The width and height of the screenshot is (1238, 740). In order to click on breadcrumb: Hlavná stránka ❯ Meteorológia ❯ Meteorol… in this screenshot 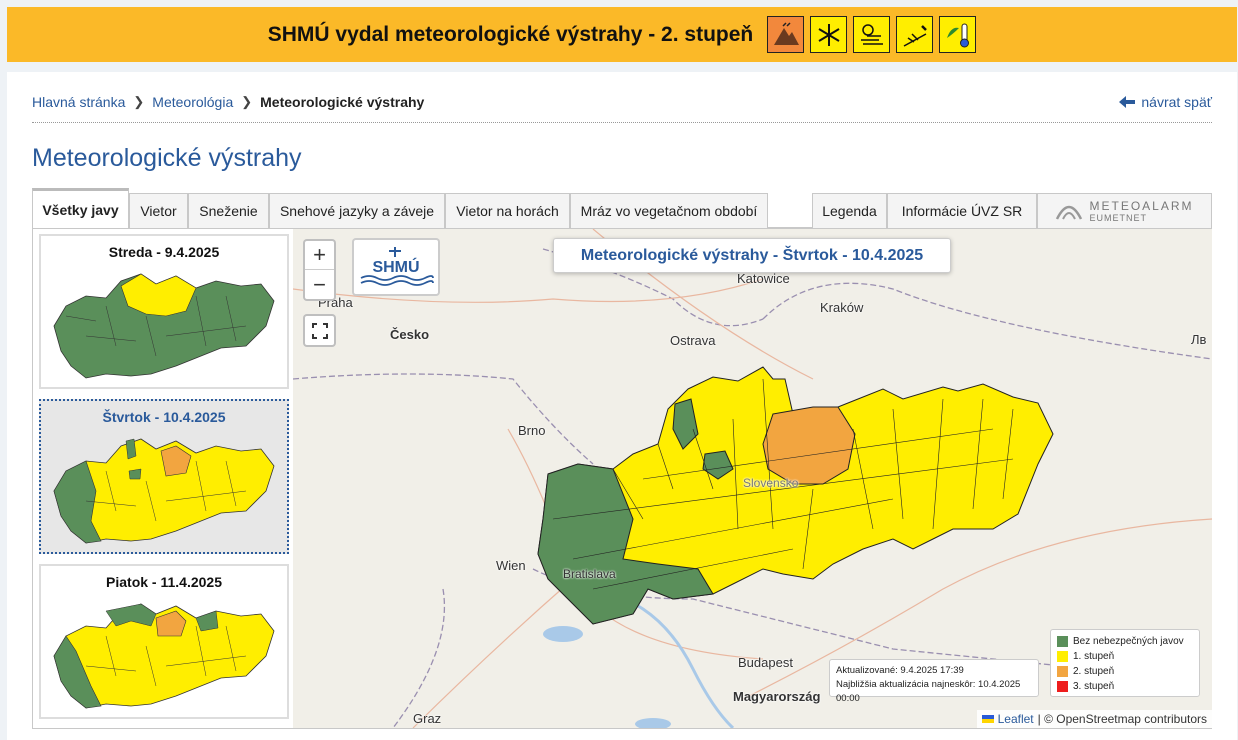, I will do `click(228, 102)`.